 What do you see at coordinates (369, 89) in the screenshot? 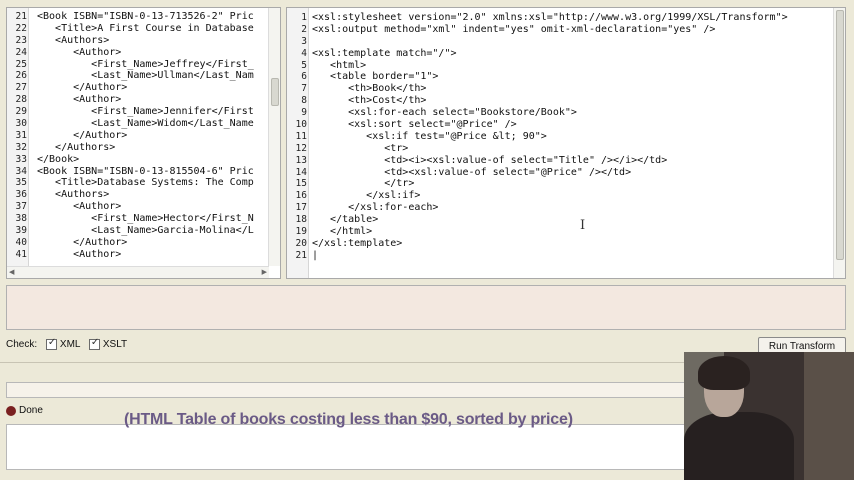
I see `code-text: <th>Book</th>` at bounding box center [369, 89].